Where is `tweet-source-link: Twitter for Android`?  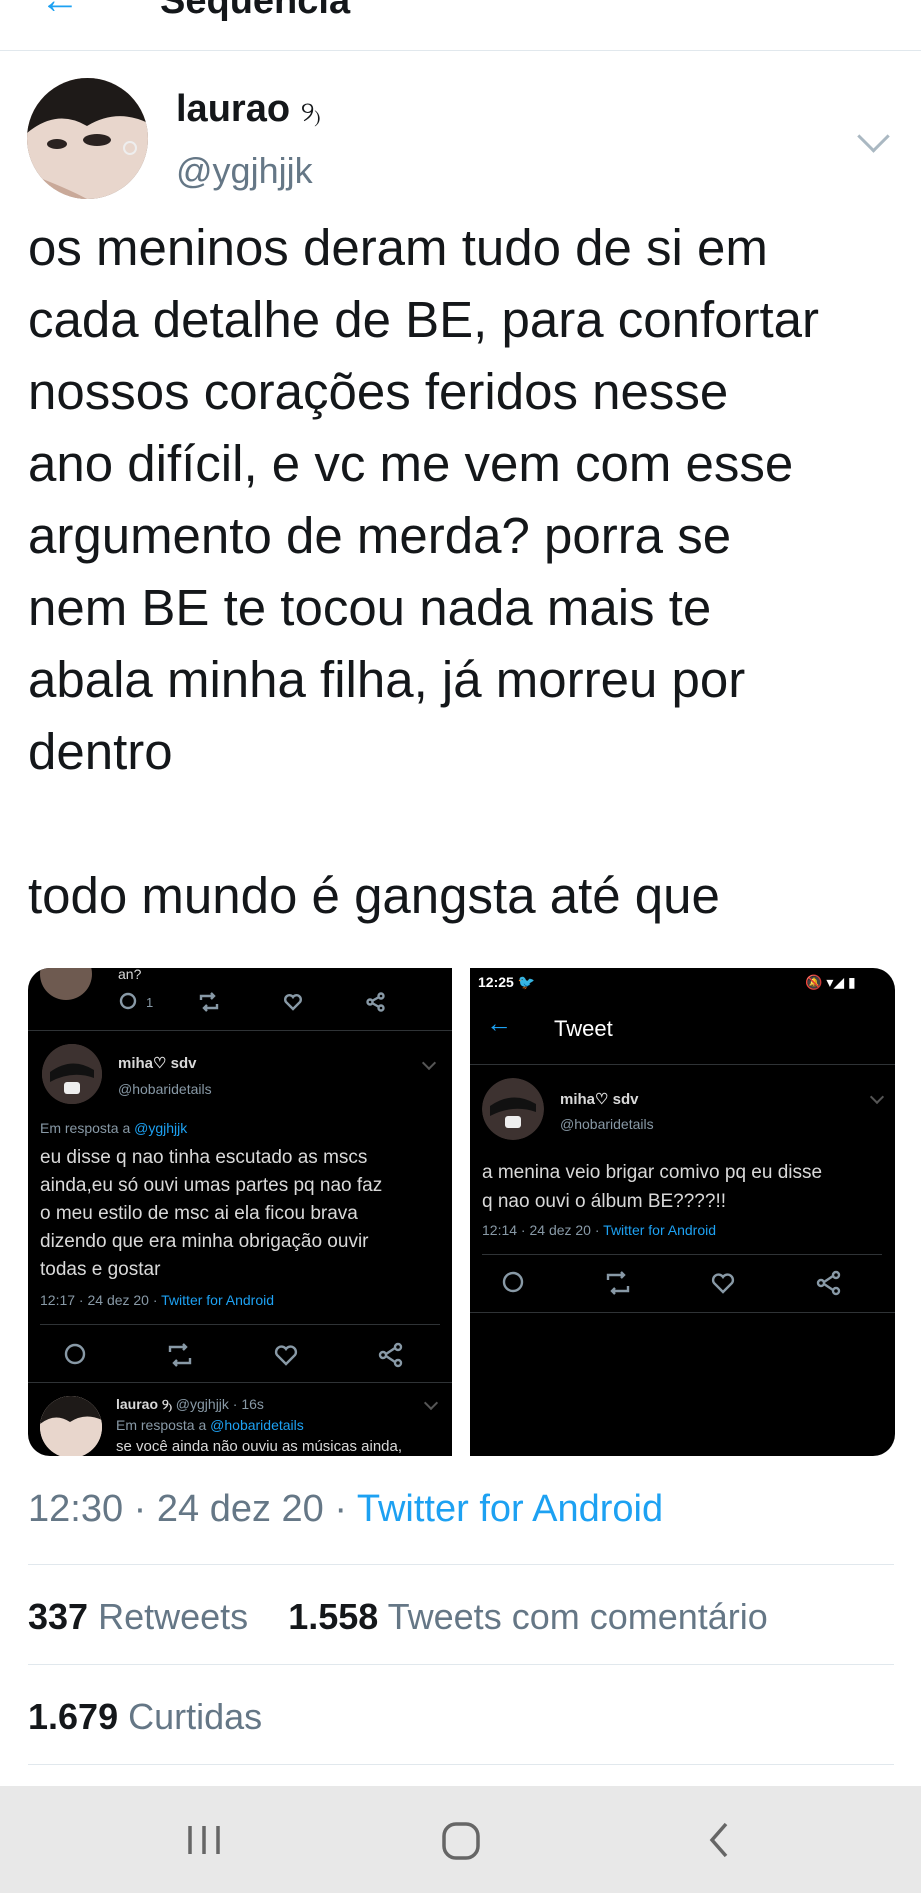 tweet-source-link: Twitter for Android is located at coordinates (510, 1509).